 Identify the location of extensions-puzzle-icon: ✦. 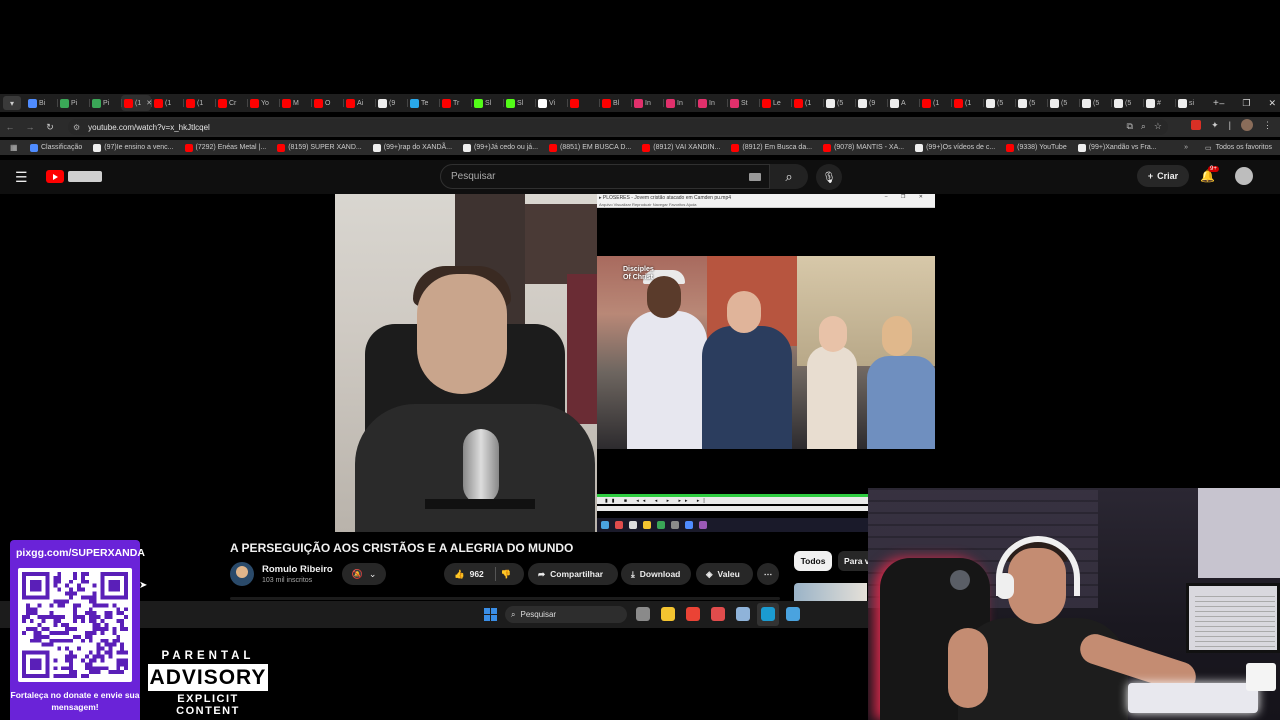
(1215, 125).